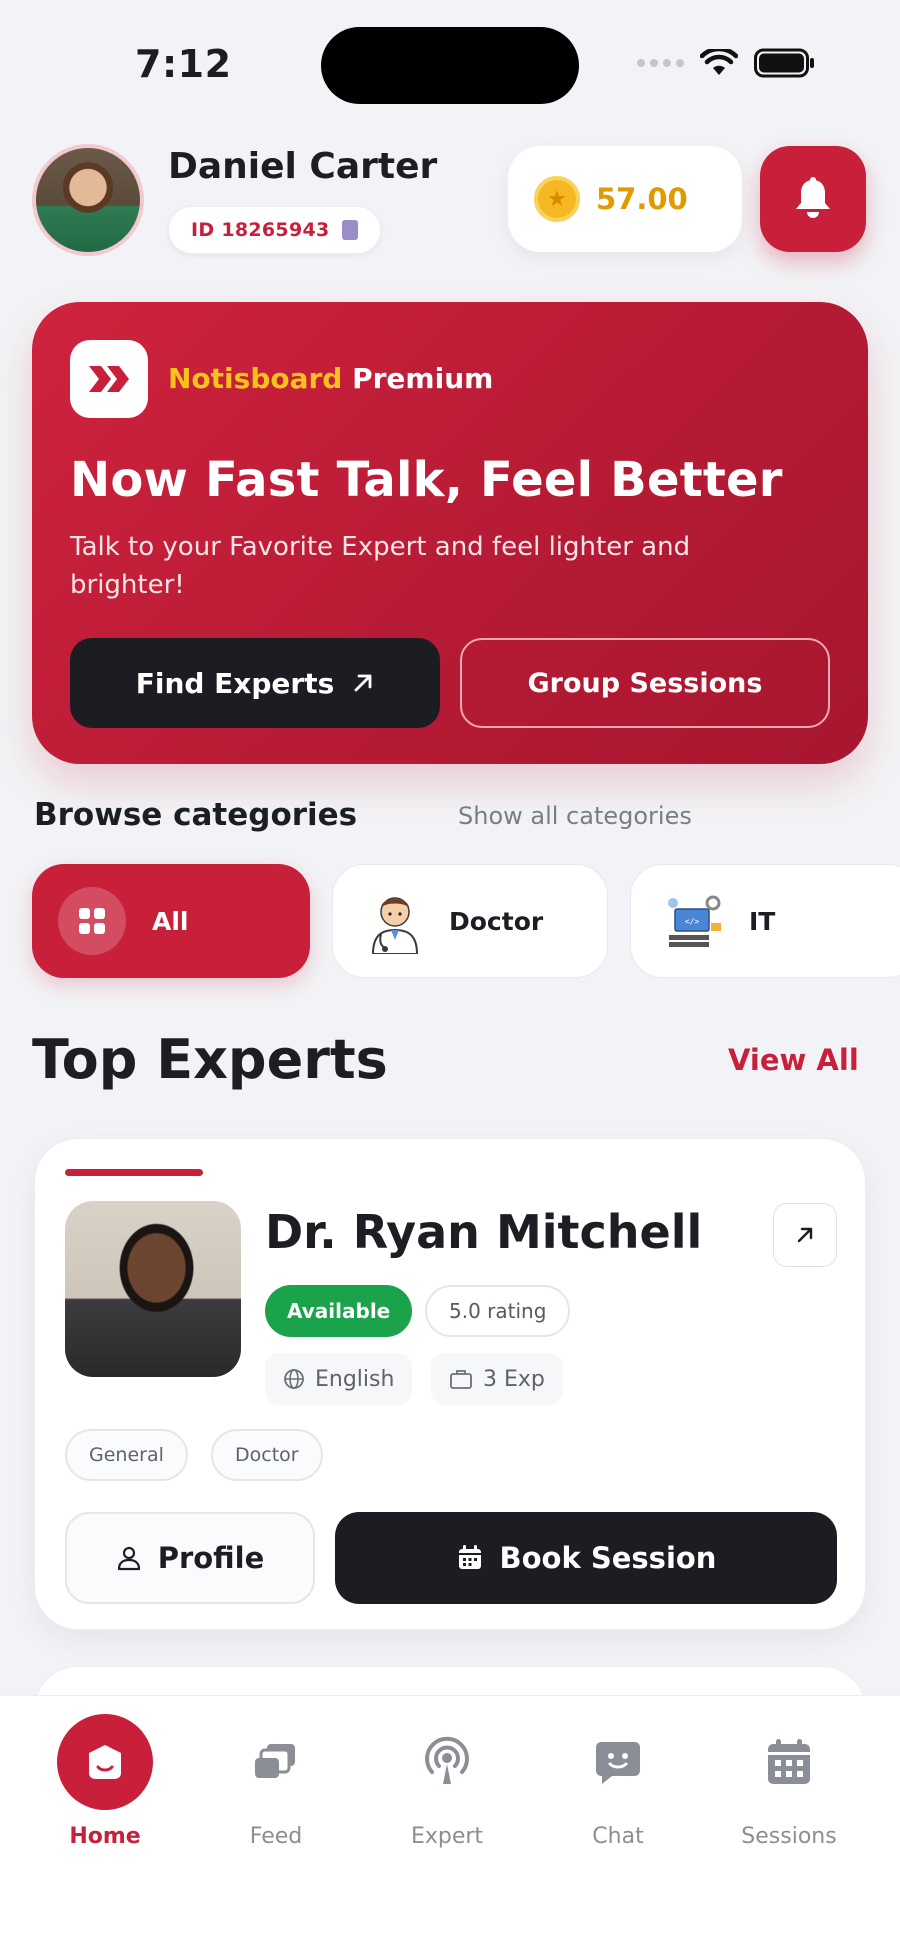  I want to click on show-all-categories-link: Show all categories, so click(575, 816).